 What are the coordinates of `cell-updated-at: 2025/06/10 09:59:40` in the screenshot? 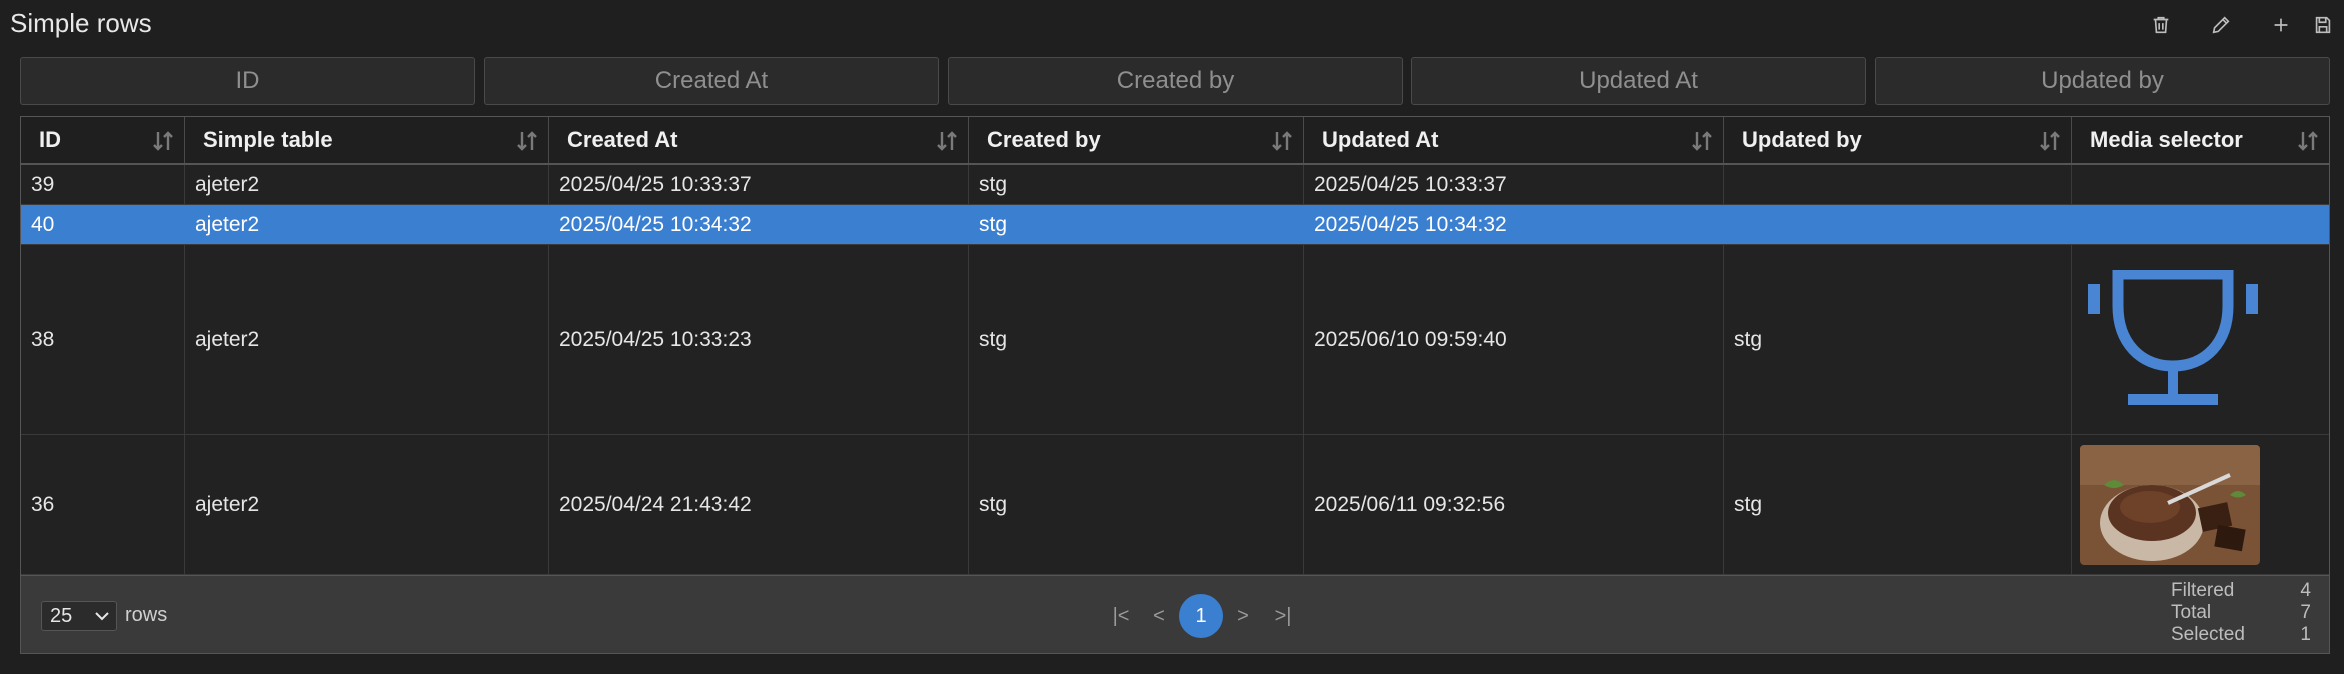 It's located at (1514, 339).